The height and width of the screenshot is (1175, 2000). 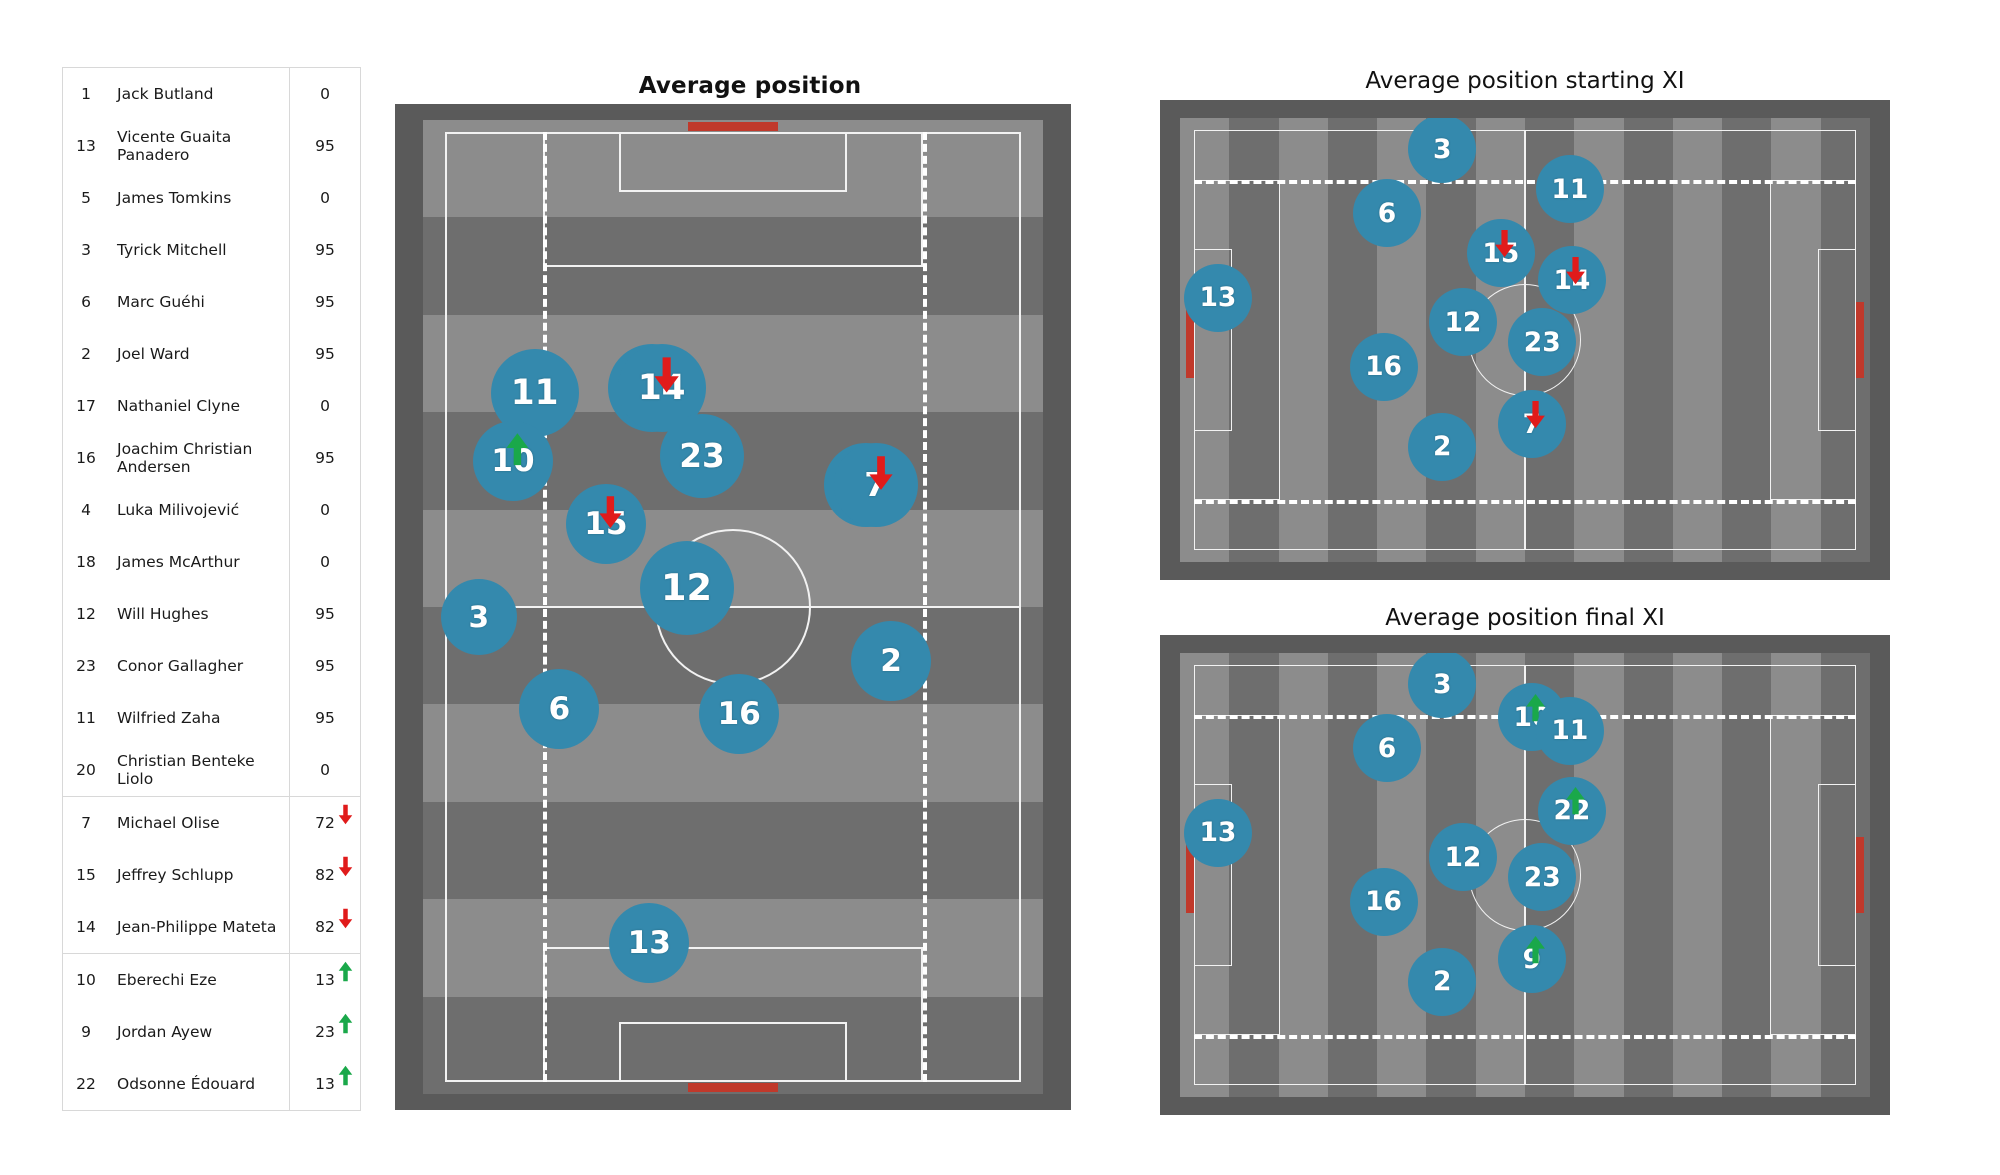 I want to click on table-row: 18 James McArthur 0, so click(x=211, y=562).